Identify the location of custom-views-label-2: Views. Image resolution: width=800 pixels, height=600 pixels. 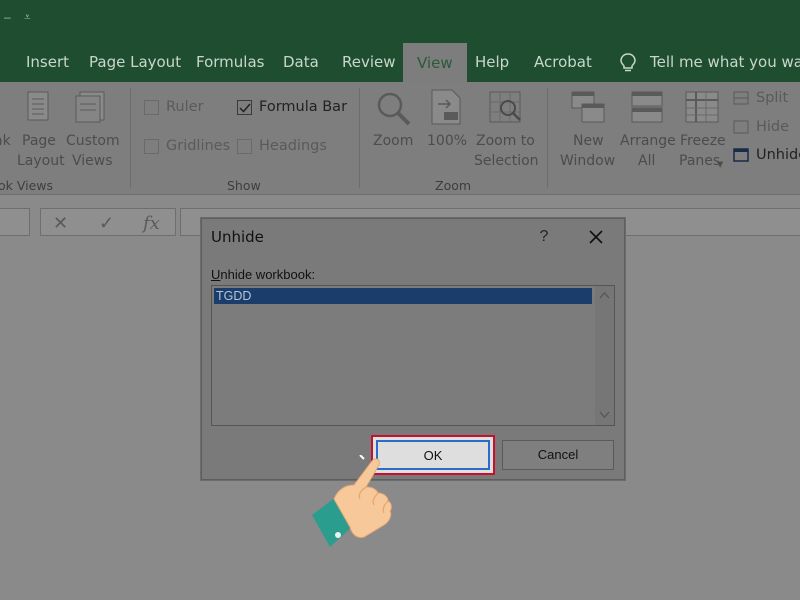
(92, 161).